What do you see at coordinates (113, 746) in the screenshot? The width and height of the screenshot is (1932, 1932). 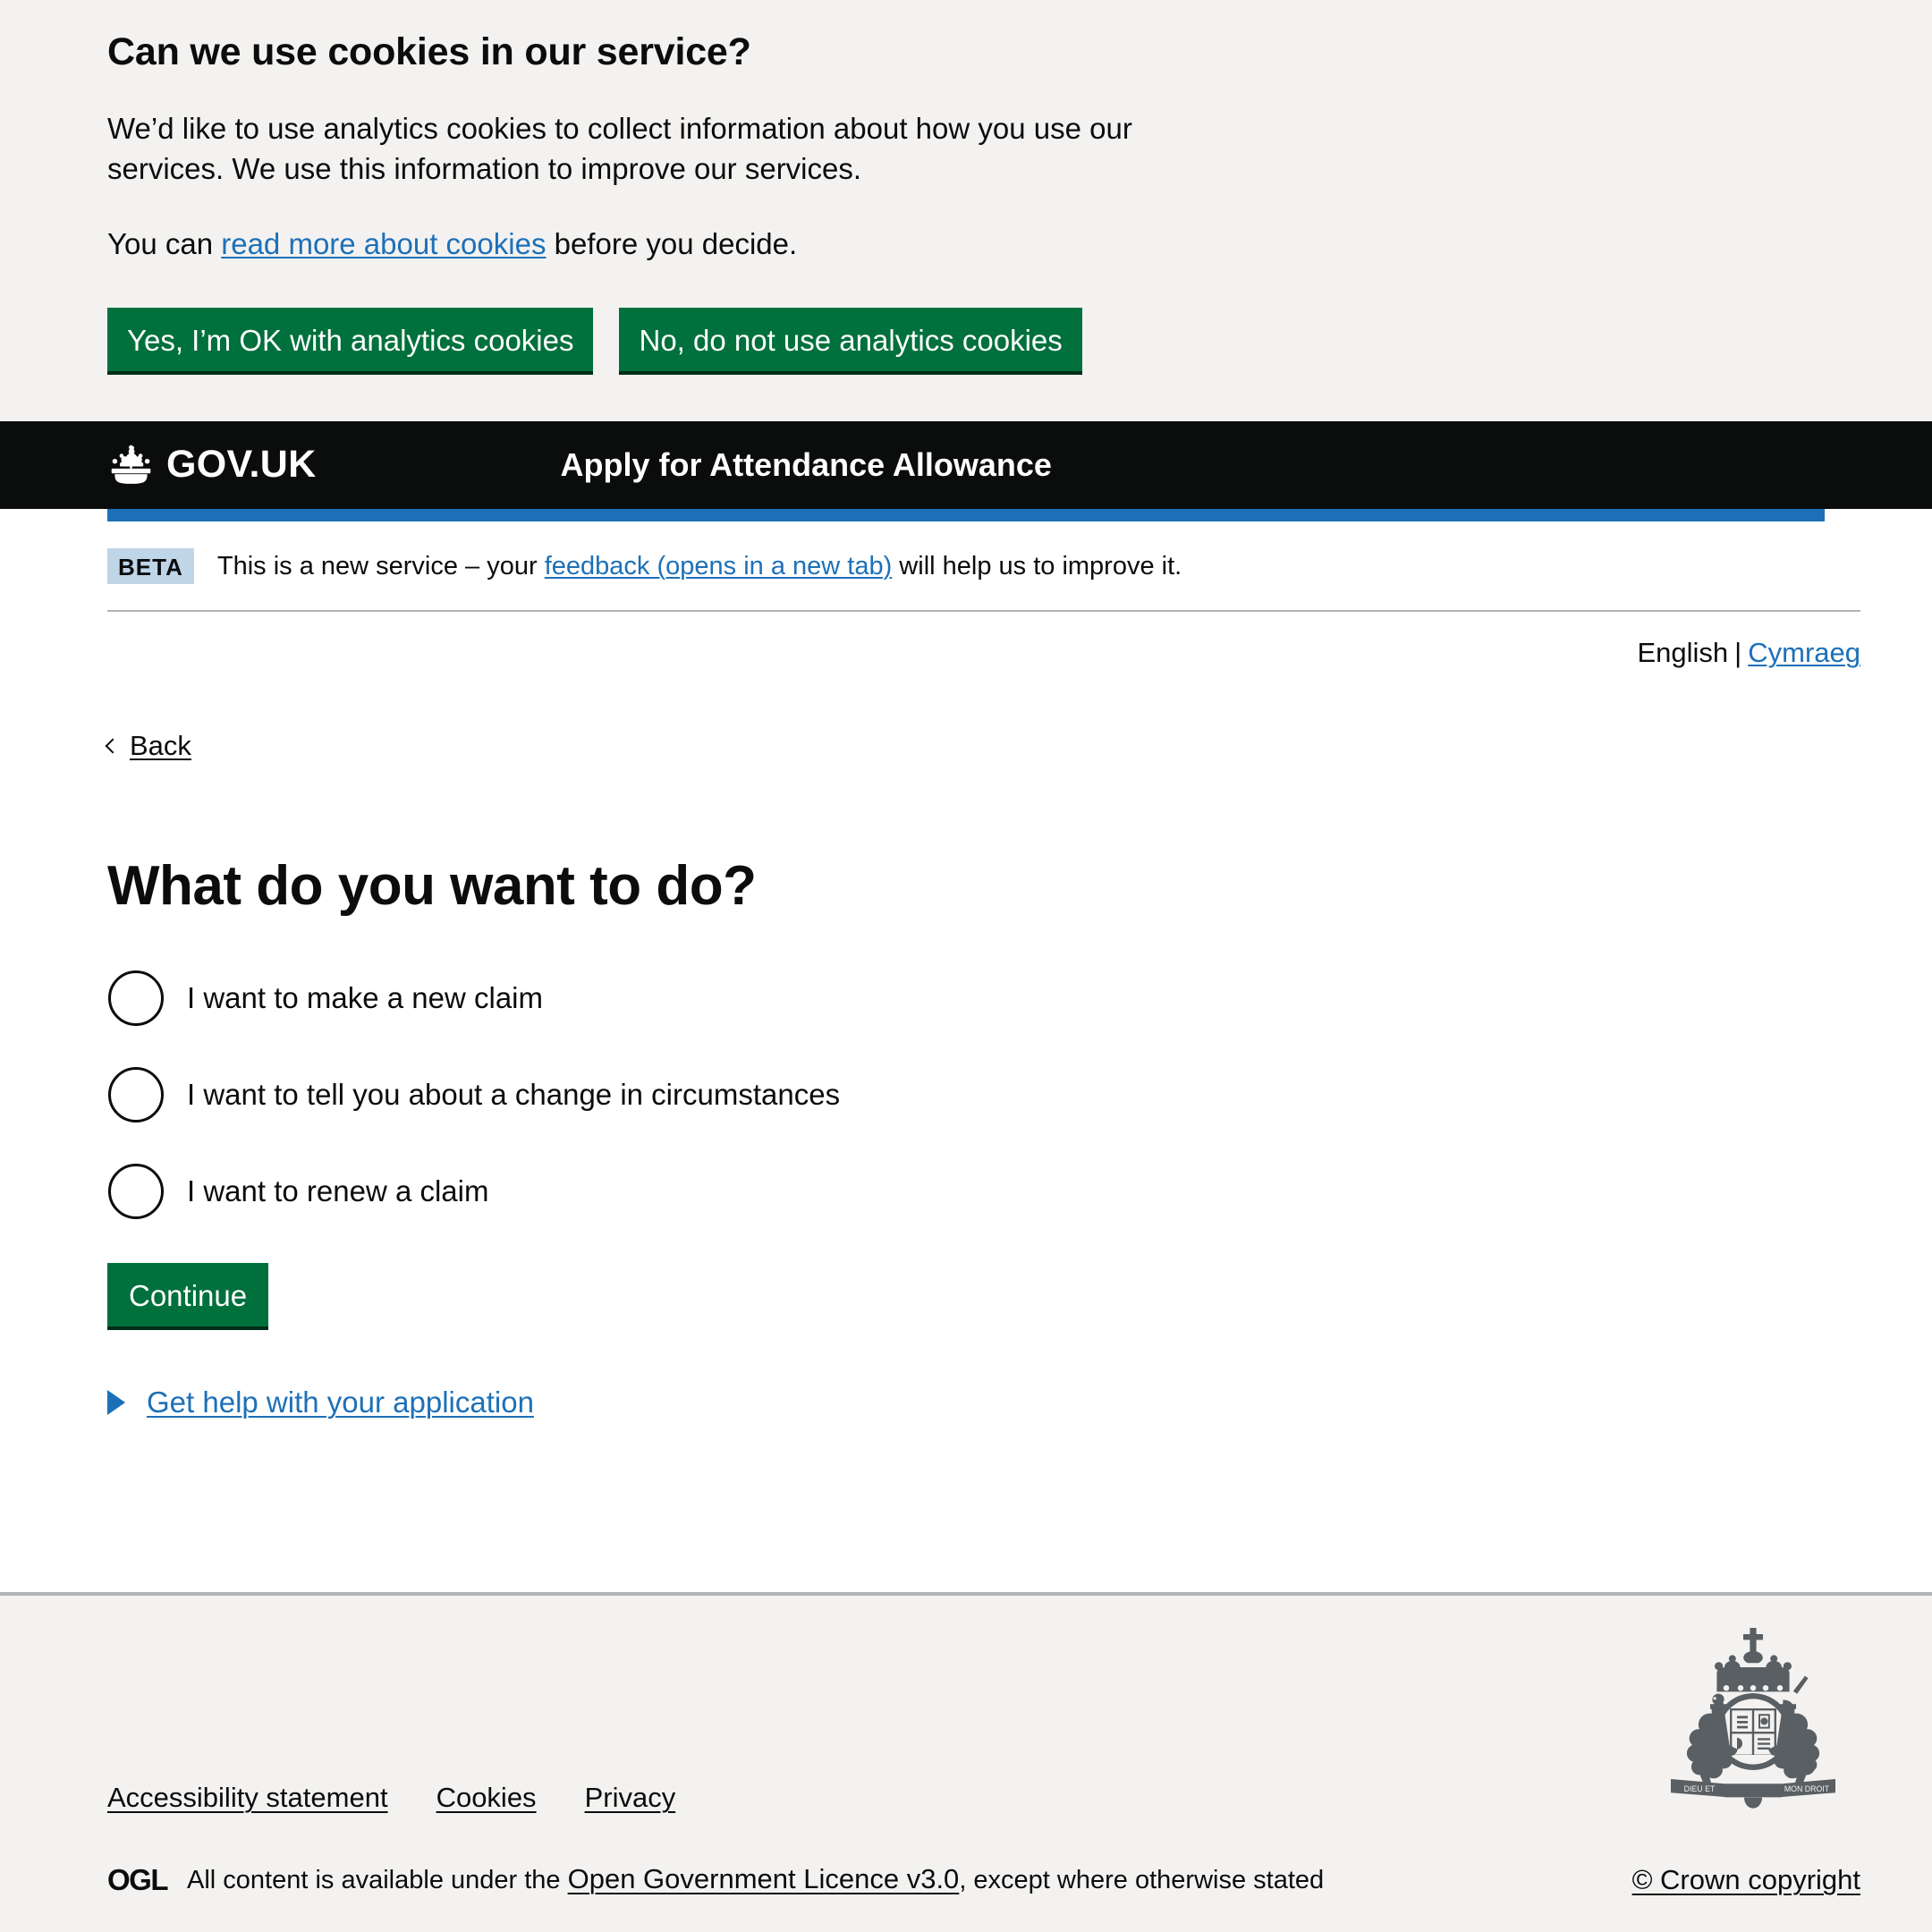 I see `chevron-left-icon` at bounding box center [113, 746].